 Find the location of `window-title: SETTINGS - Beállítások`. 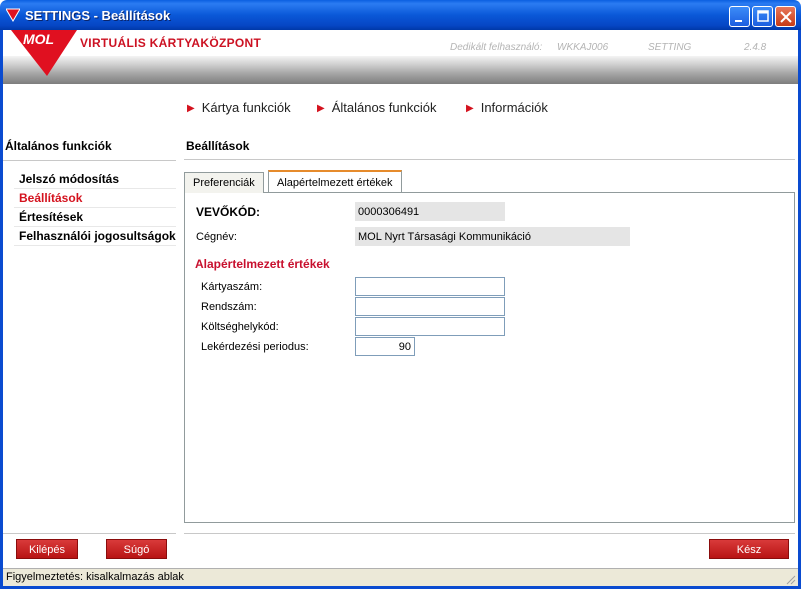

window-title: SETTINGS - Beállítások is located at coordinates (98, 15).